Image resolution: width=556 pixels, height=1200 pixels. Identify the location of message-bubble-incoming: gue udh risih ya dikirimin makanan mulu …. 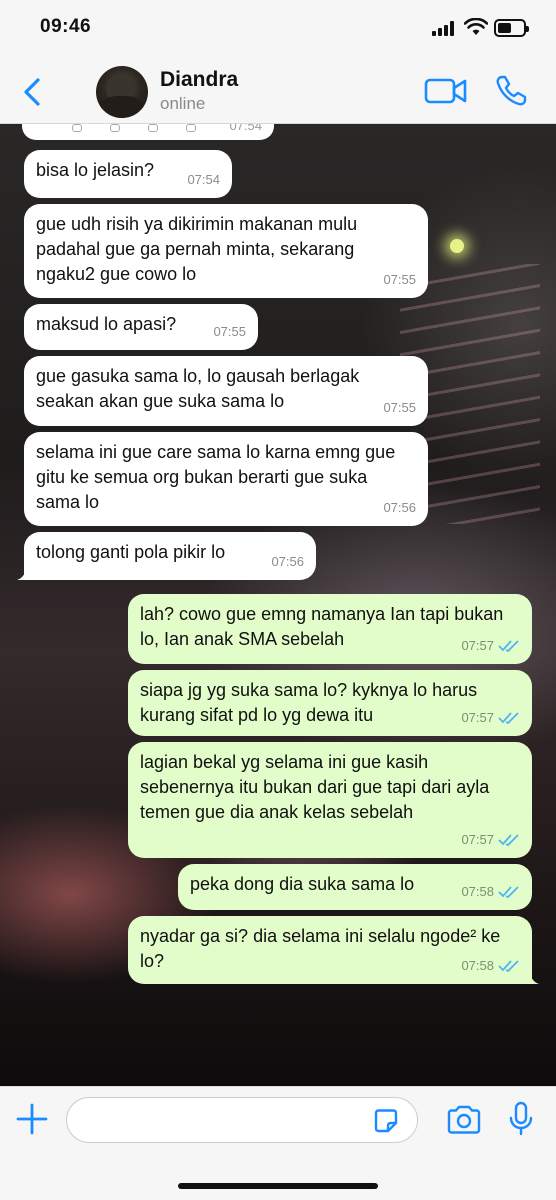
(226, 251).